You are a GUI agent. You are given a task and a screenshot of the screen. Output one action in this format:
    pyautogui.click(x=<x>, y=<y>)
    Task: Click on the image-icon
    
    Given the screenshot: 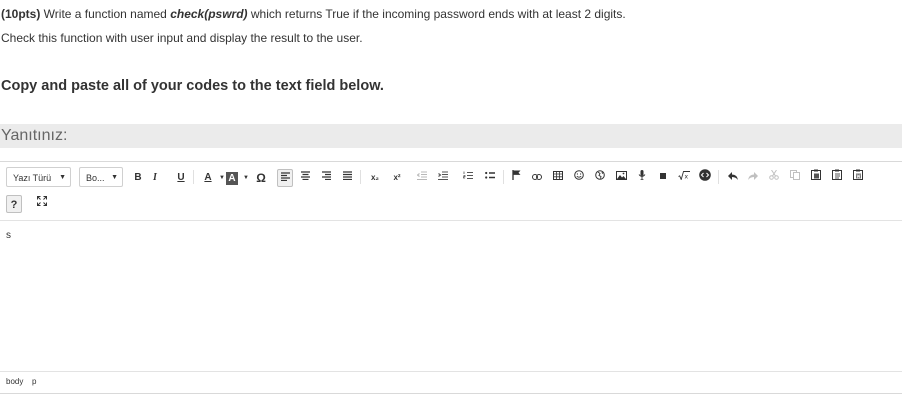 What is the action you would take?
    pyautogui.click(x=621, y=175)
    